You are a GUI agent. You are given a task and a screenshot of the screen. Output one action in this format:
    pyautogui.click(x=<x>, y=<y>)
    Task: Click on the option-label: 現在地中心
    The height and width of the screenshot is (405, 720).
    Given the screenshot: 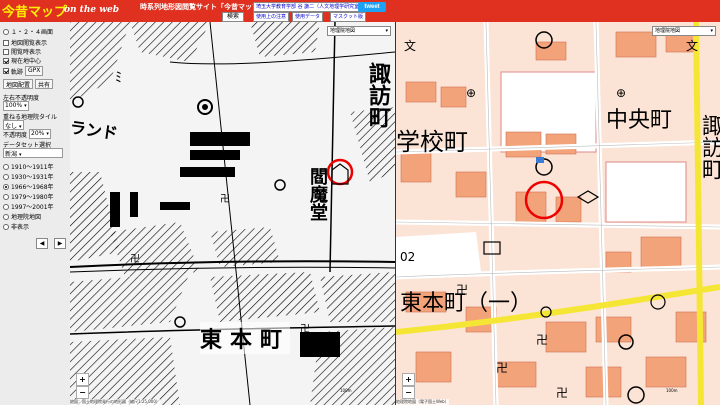 What is the action you would take?
    pyautogui.click(x=26, y=61)
    